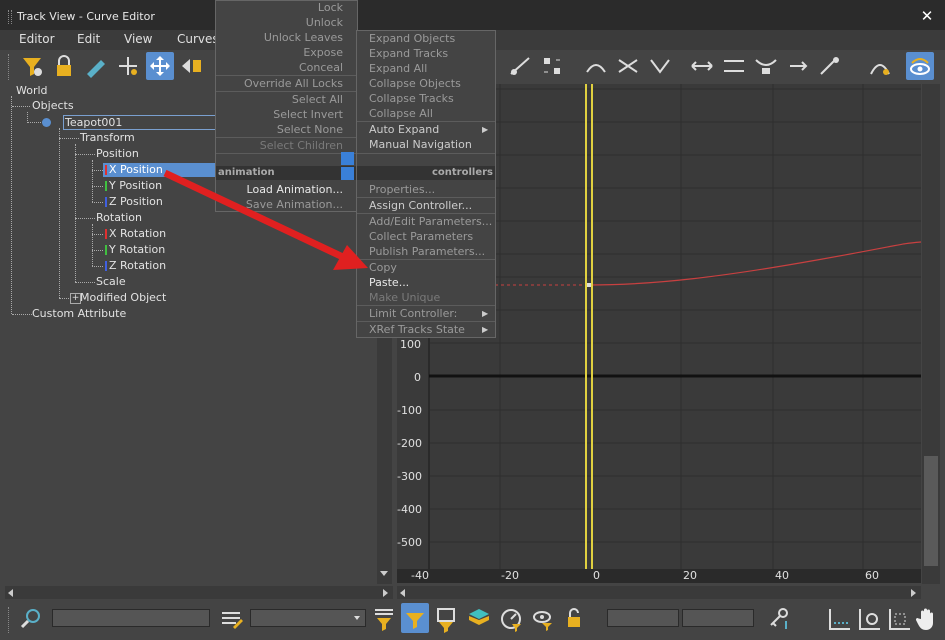 This screenshot has width=945, height=640. What do you see at coordinates (643, 618) in the screenshot?
I see `frame-field` at bounding box center [643, 618].